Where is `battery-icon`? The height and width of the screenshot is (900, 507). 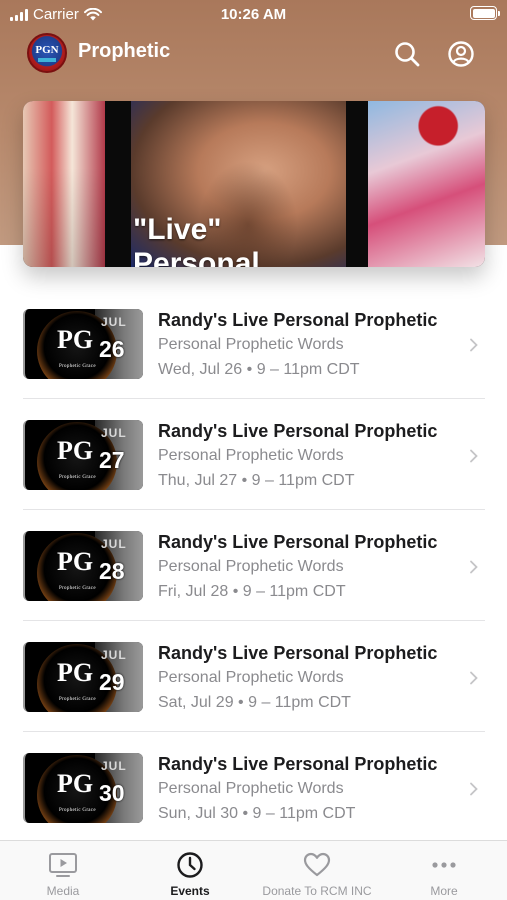
battery-icon is located at coordinates (485, 13).